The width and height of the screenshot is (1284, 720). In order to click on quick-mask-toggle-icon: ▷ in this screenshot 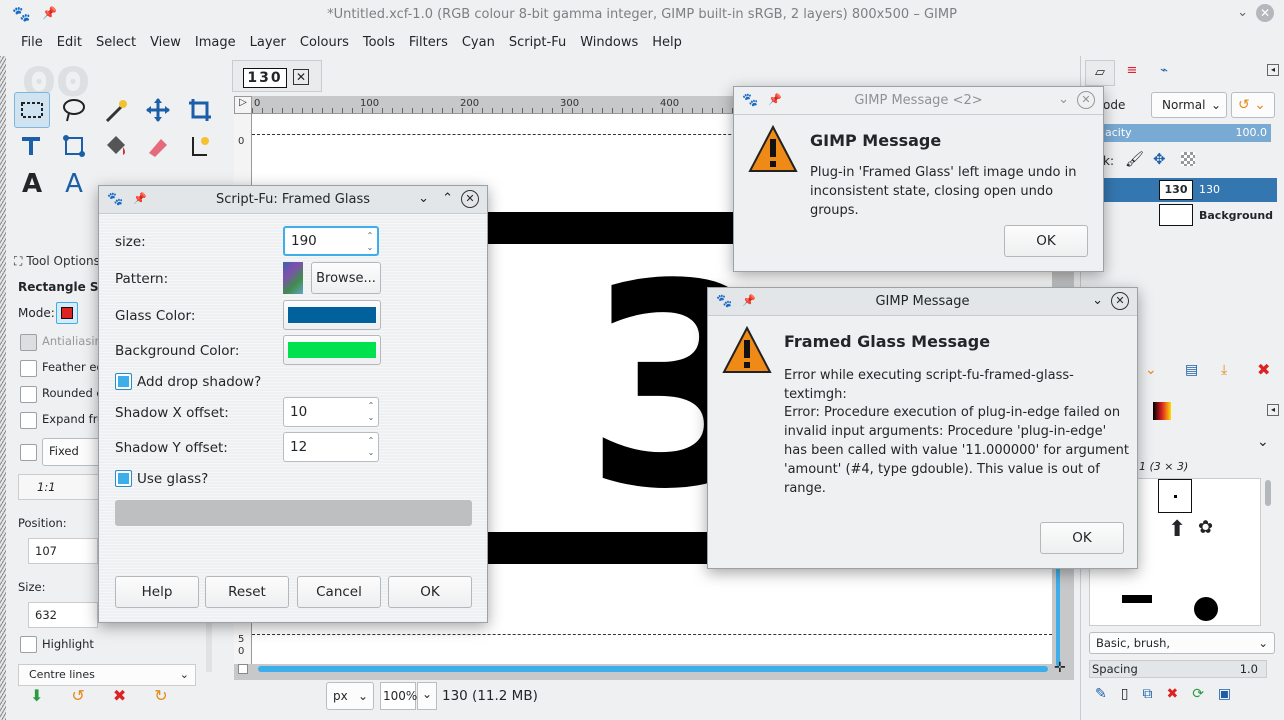, I will do `click(243, 105)`.